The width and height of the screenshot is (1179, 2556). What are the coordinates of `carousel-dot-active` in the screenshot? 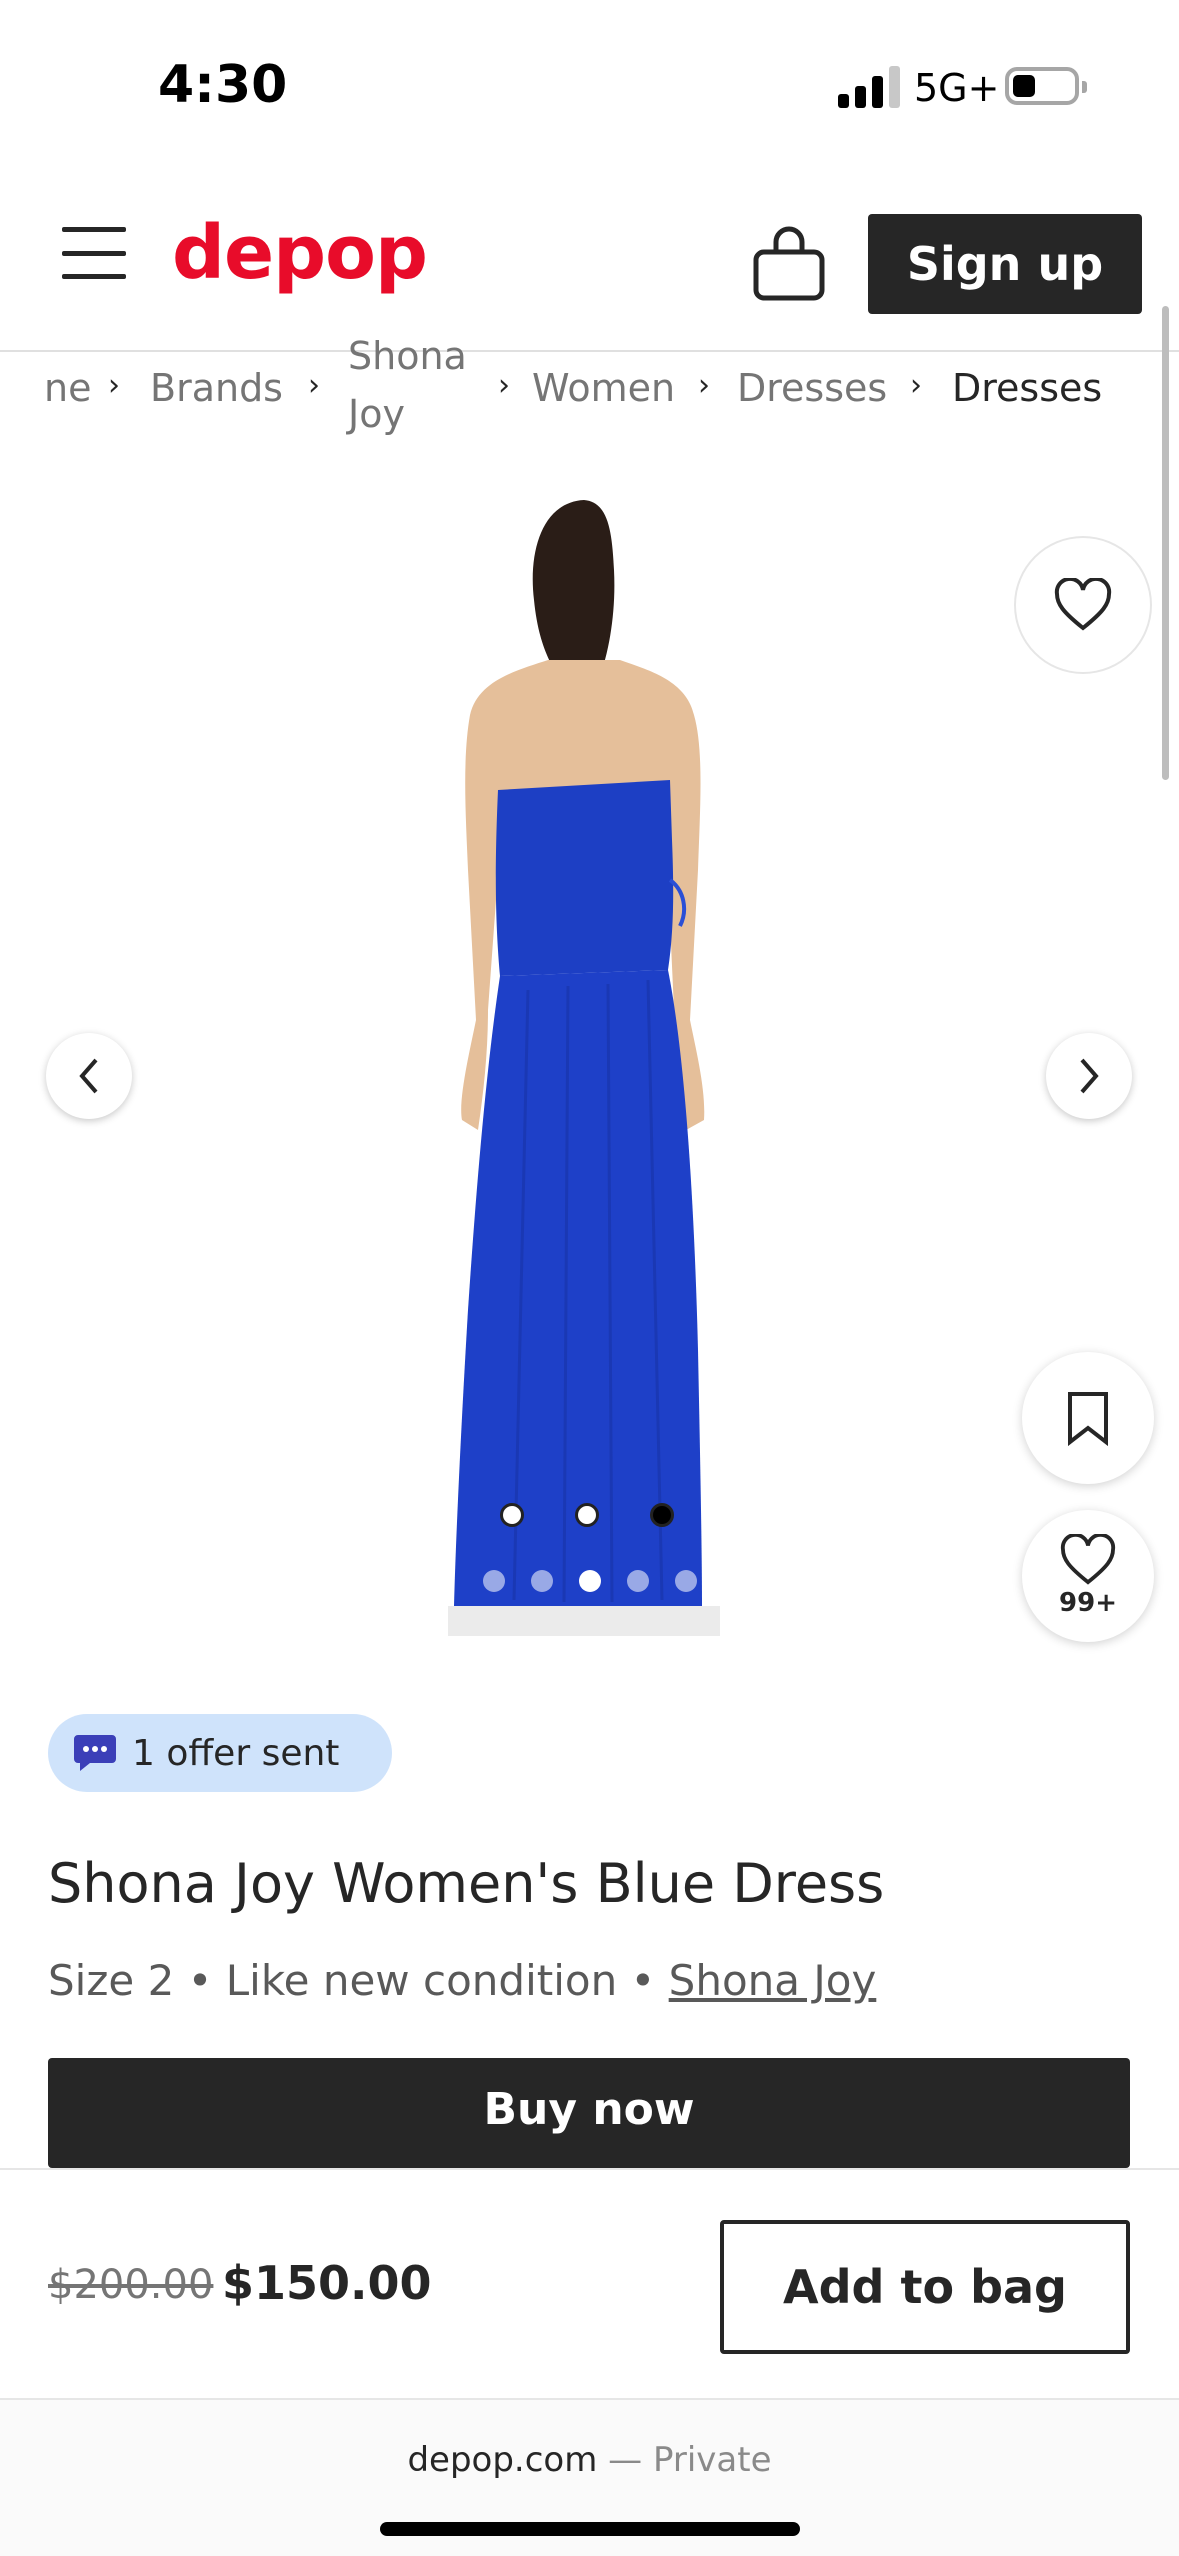 It's located at (590, 1581).